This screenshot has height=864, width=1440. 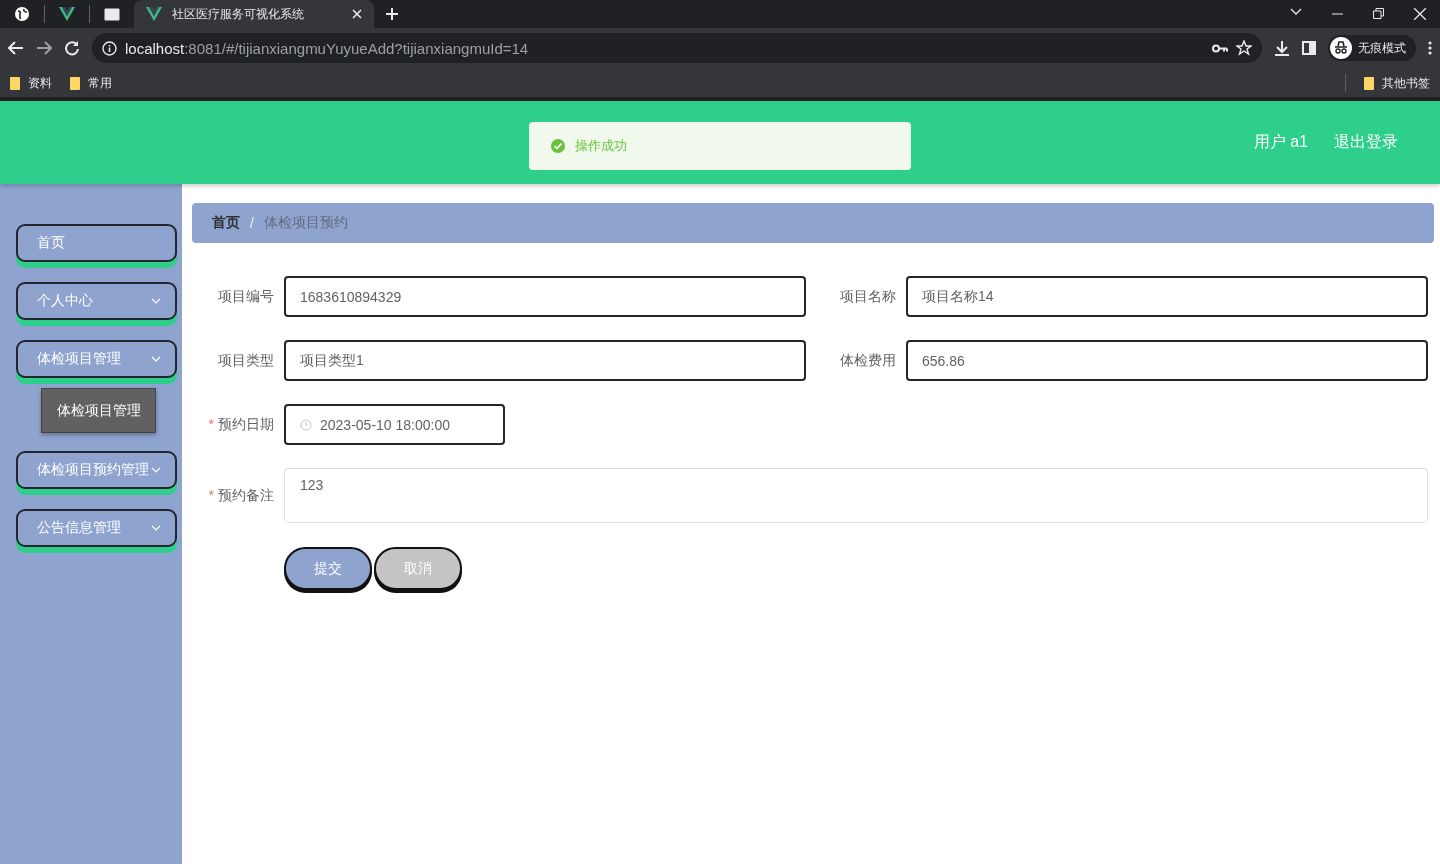 I want to click on field-label: 项目名称, so click(x=868, y=296).